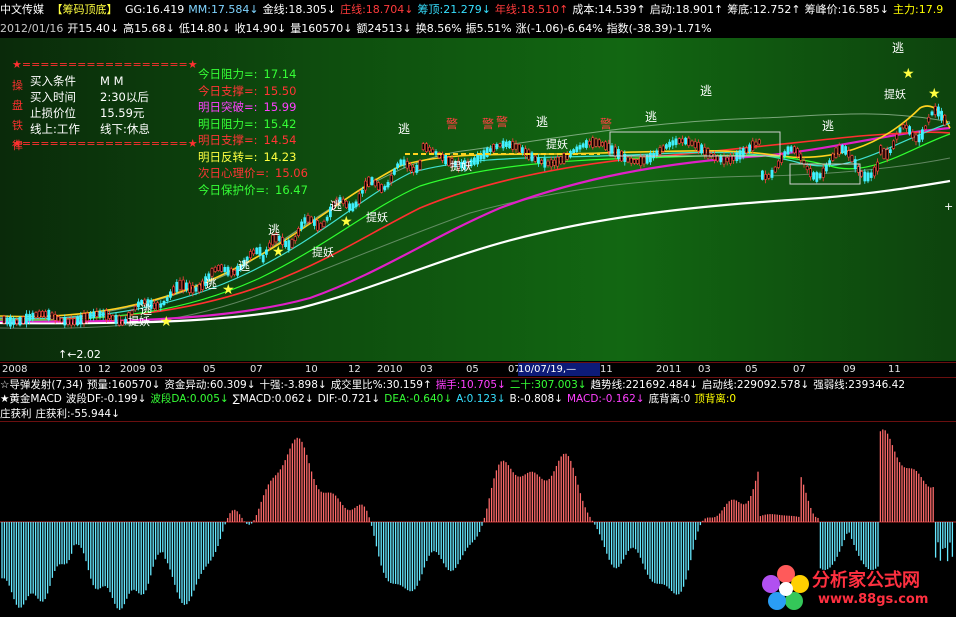 The image size is (956, 617). What do you see at coordinates (751, 369) in the screenshot?
I see `date-tick: 05` at bounding box center [751, 369].